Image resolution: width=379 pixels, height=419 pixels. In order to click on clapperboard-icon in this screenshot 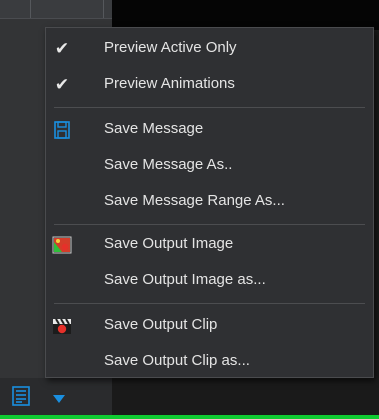, I will do `click(62, 326)`.